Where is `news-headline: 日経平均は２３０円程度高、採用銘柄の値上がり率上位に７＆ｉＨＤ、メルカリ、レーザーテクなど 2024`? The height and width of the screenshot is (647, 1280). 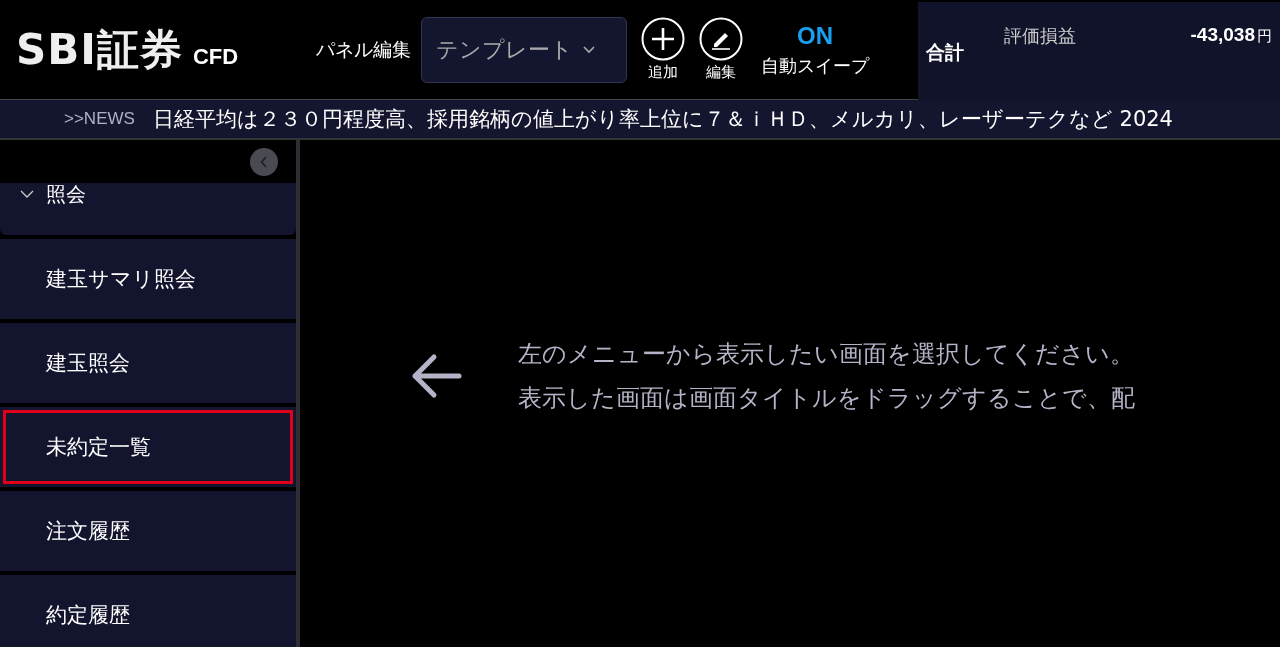 news-headline: 日経平均は２３０円程度高、採用銘柄の値上がり率上位に７＆ｉＨＤ、メルカリ、レーザーテクなど 2024 is located at coordinates (662, 119).